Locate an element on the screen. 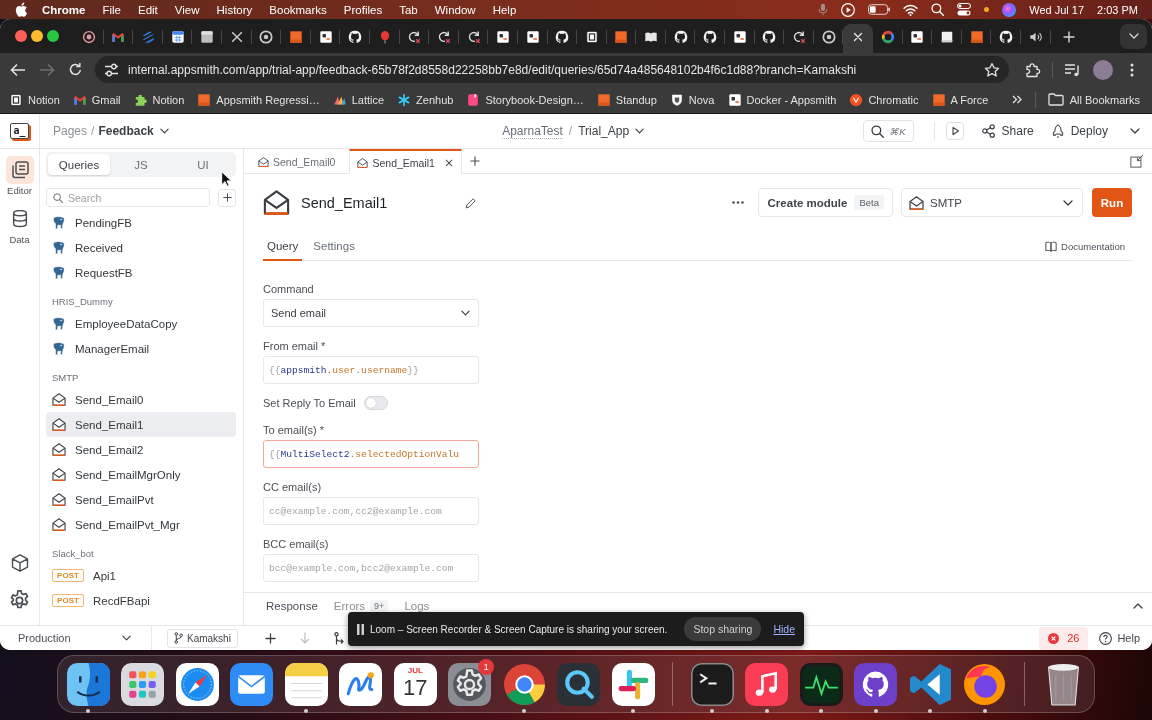 The height and width of the screenshot is (720, 1152). pulse-graph-icon is located at coordinates (821, 684).